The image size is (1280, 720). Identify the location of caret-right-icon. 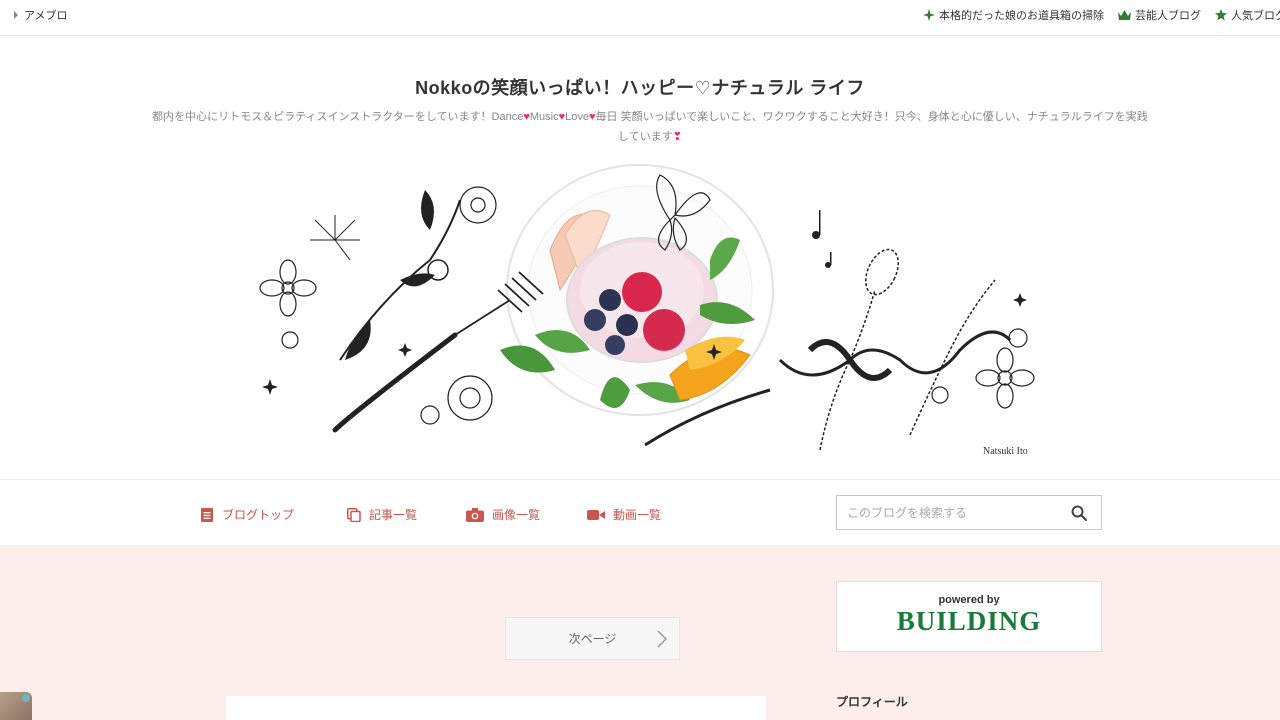
(16, 15).